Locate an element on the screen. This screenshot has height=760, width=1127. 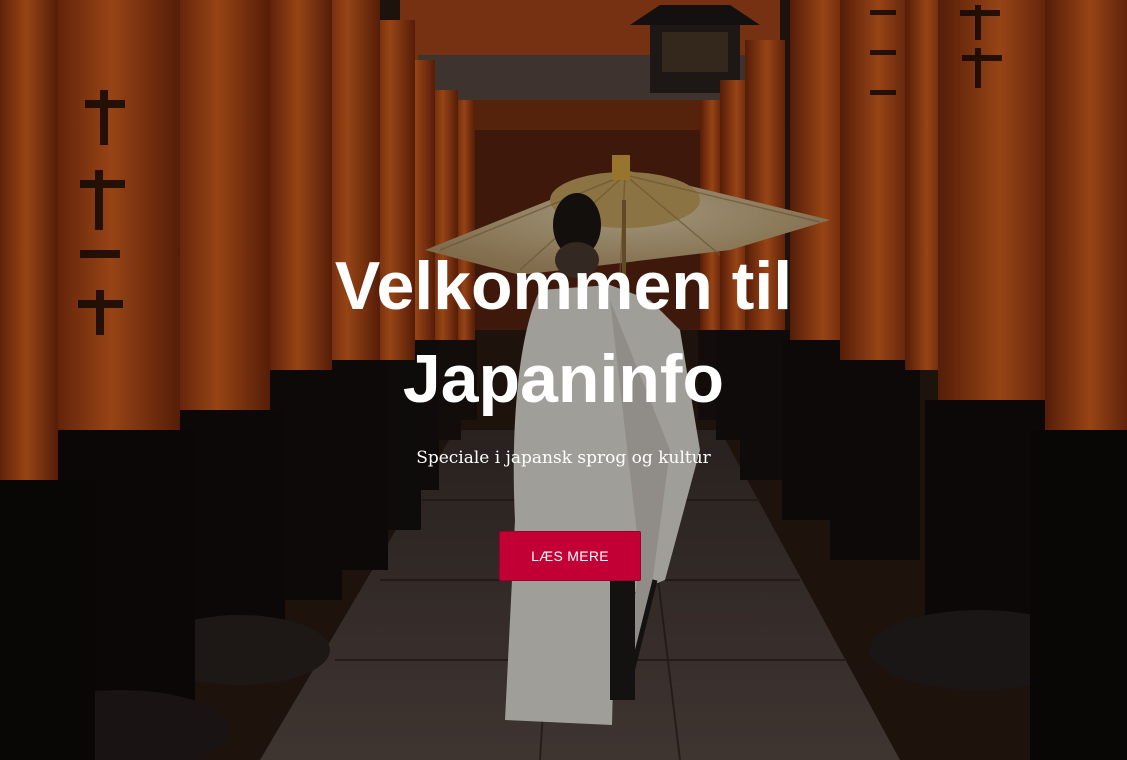
hero-title-line-1: Velkommen til is located at coordinates (563, 286).